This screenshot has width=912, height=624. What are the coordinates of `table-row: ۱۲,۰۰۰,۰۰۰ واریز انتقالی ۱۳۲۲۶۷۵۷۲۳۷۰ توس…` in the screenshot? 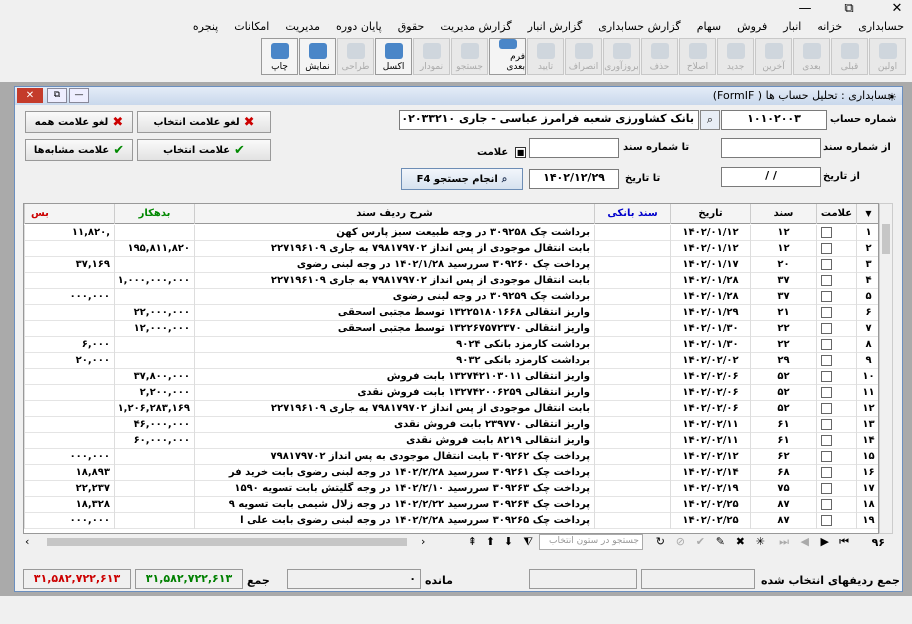 It's located at (451, 329).